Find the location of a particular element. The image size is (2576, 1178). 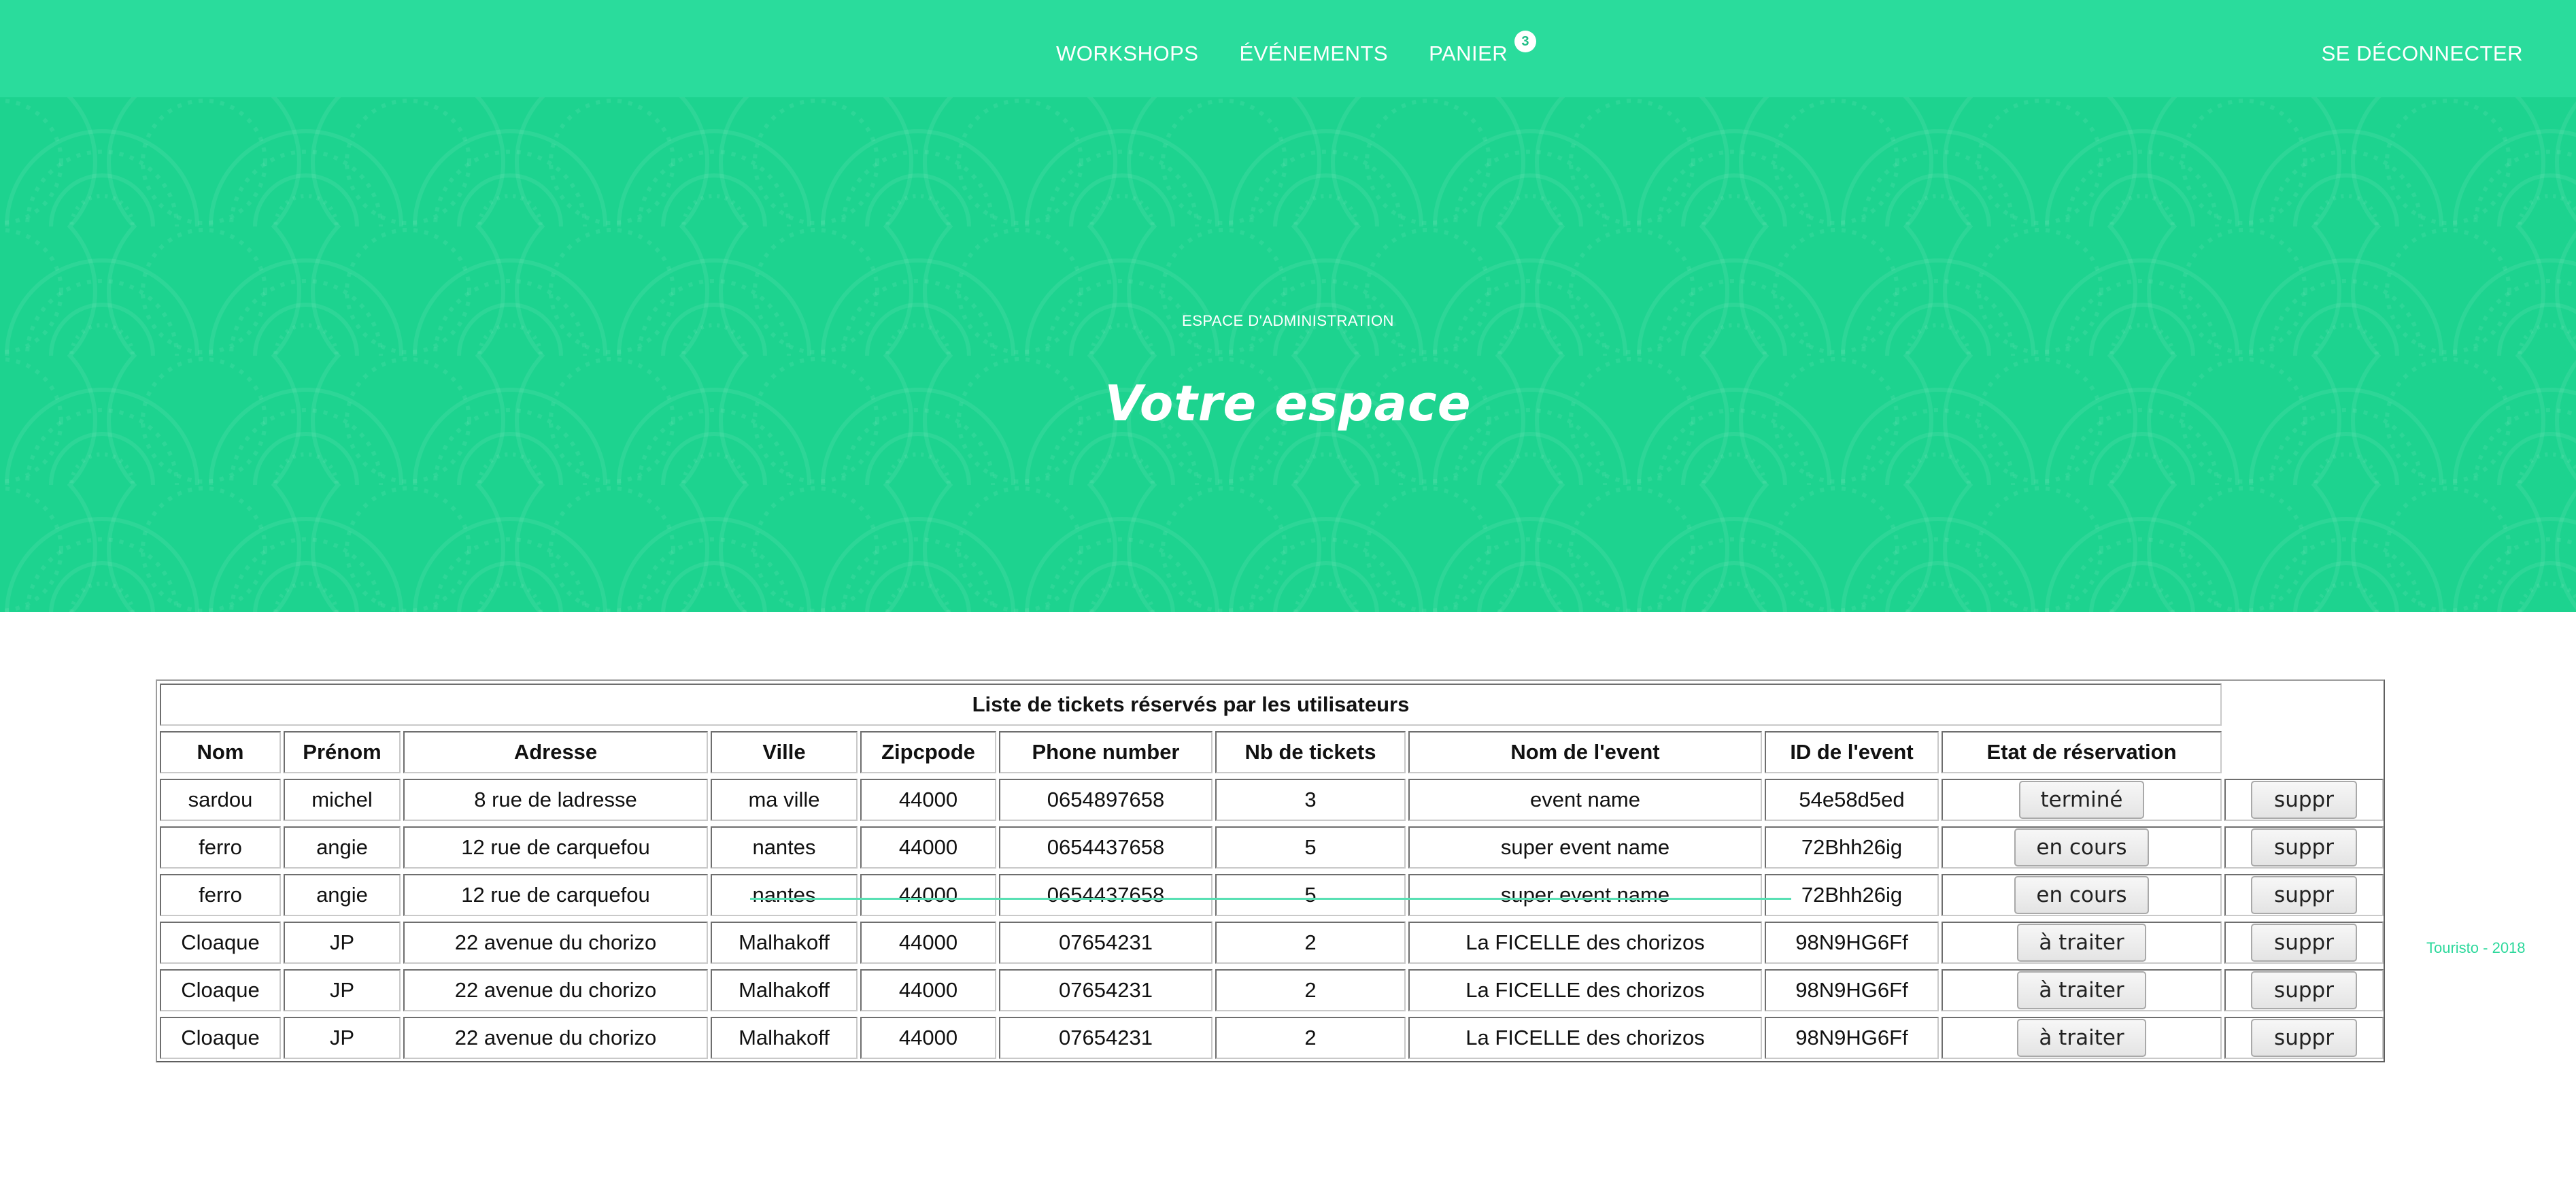

nav-cart-label: PANIER is located at coordinates (1468, 53).